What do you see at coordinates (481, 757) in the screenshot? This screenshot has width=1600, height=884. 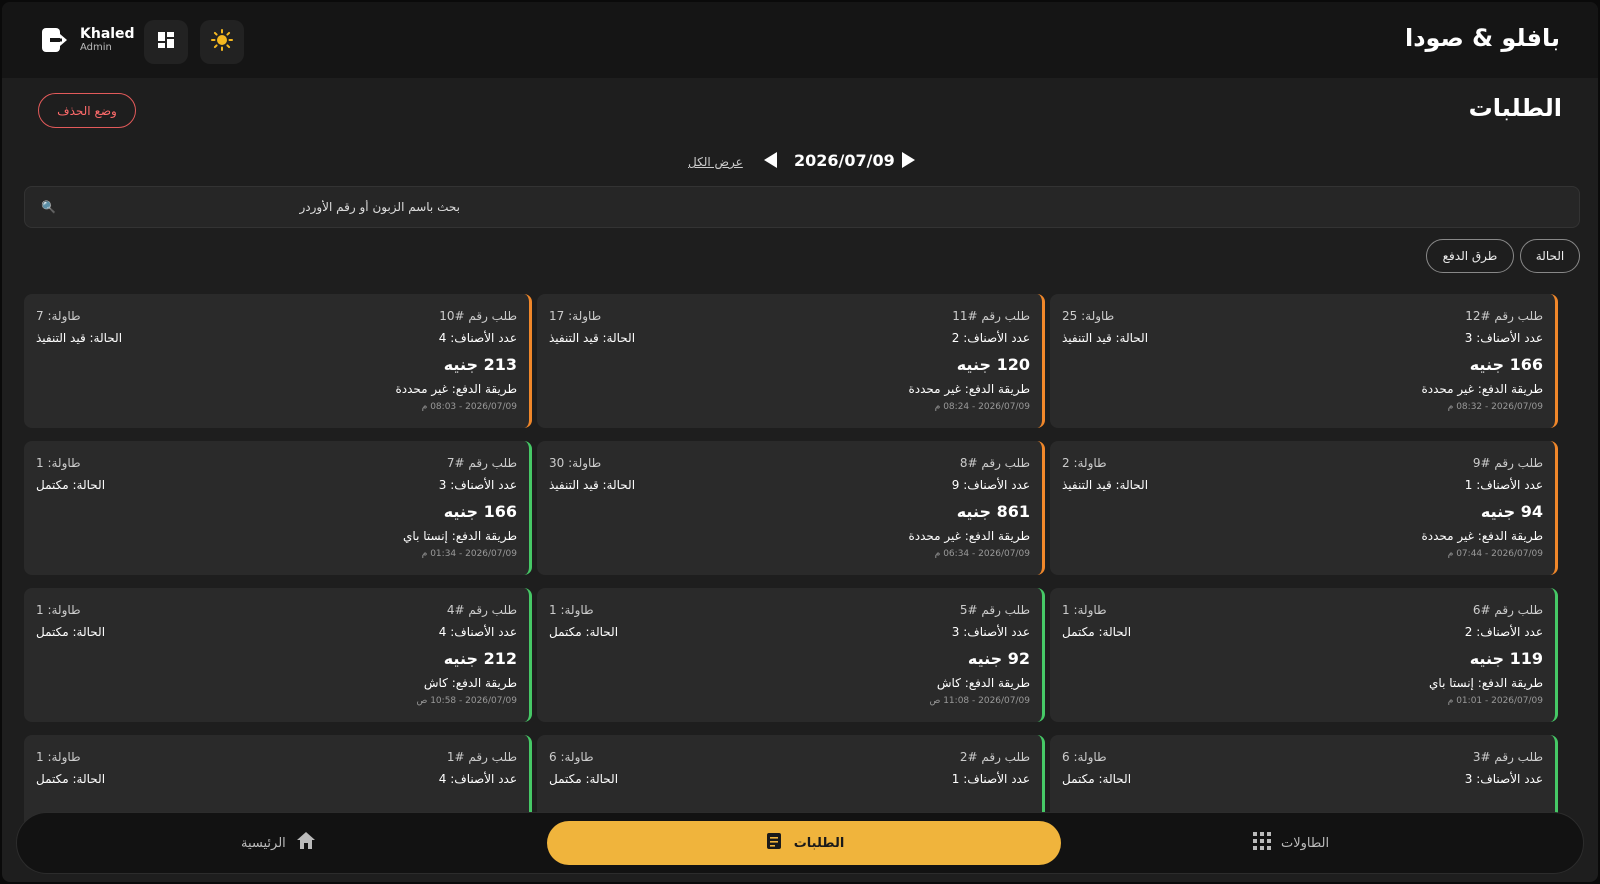 I see `order-number: طلب رقم #1` at bounding box center [481, 757].